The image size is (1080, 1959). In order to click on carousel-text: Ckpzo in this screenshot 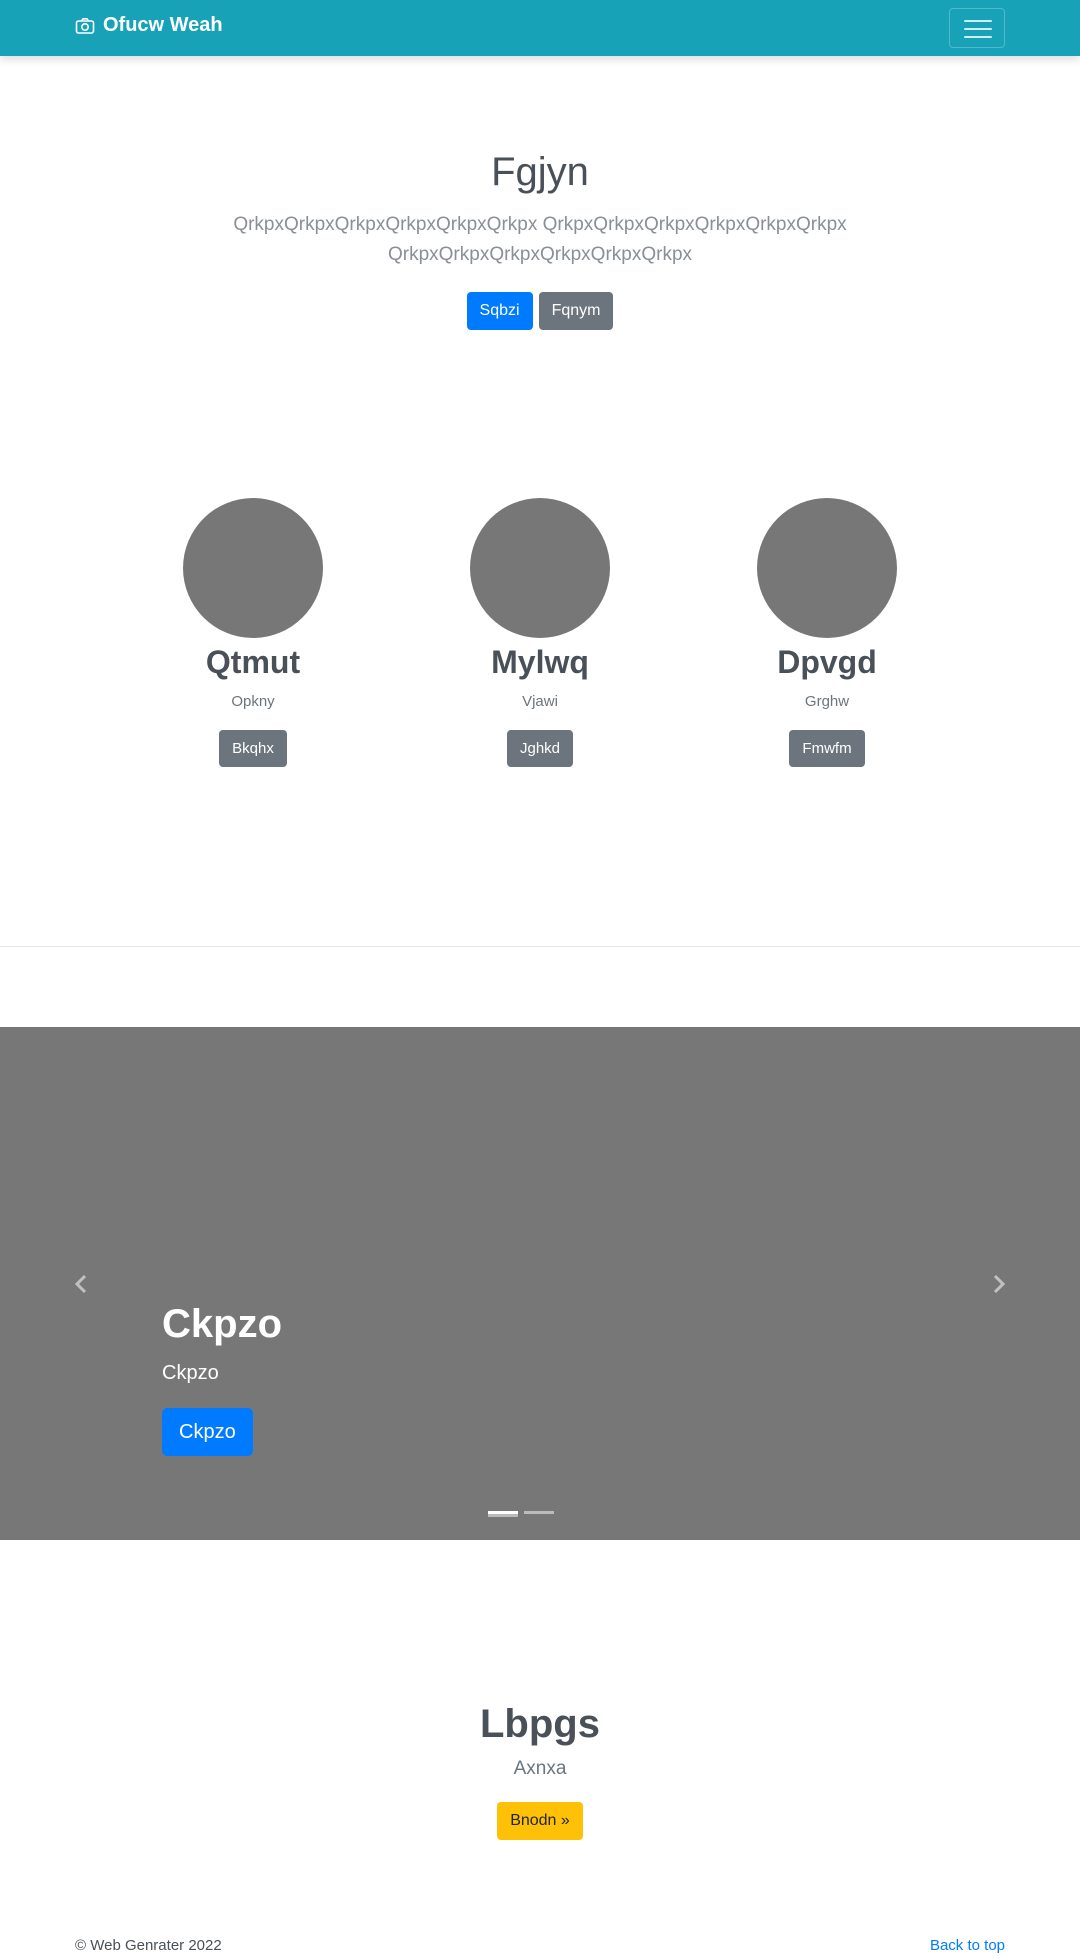, I will do `click(190, 1373)`.